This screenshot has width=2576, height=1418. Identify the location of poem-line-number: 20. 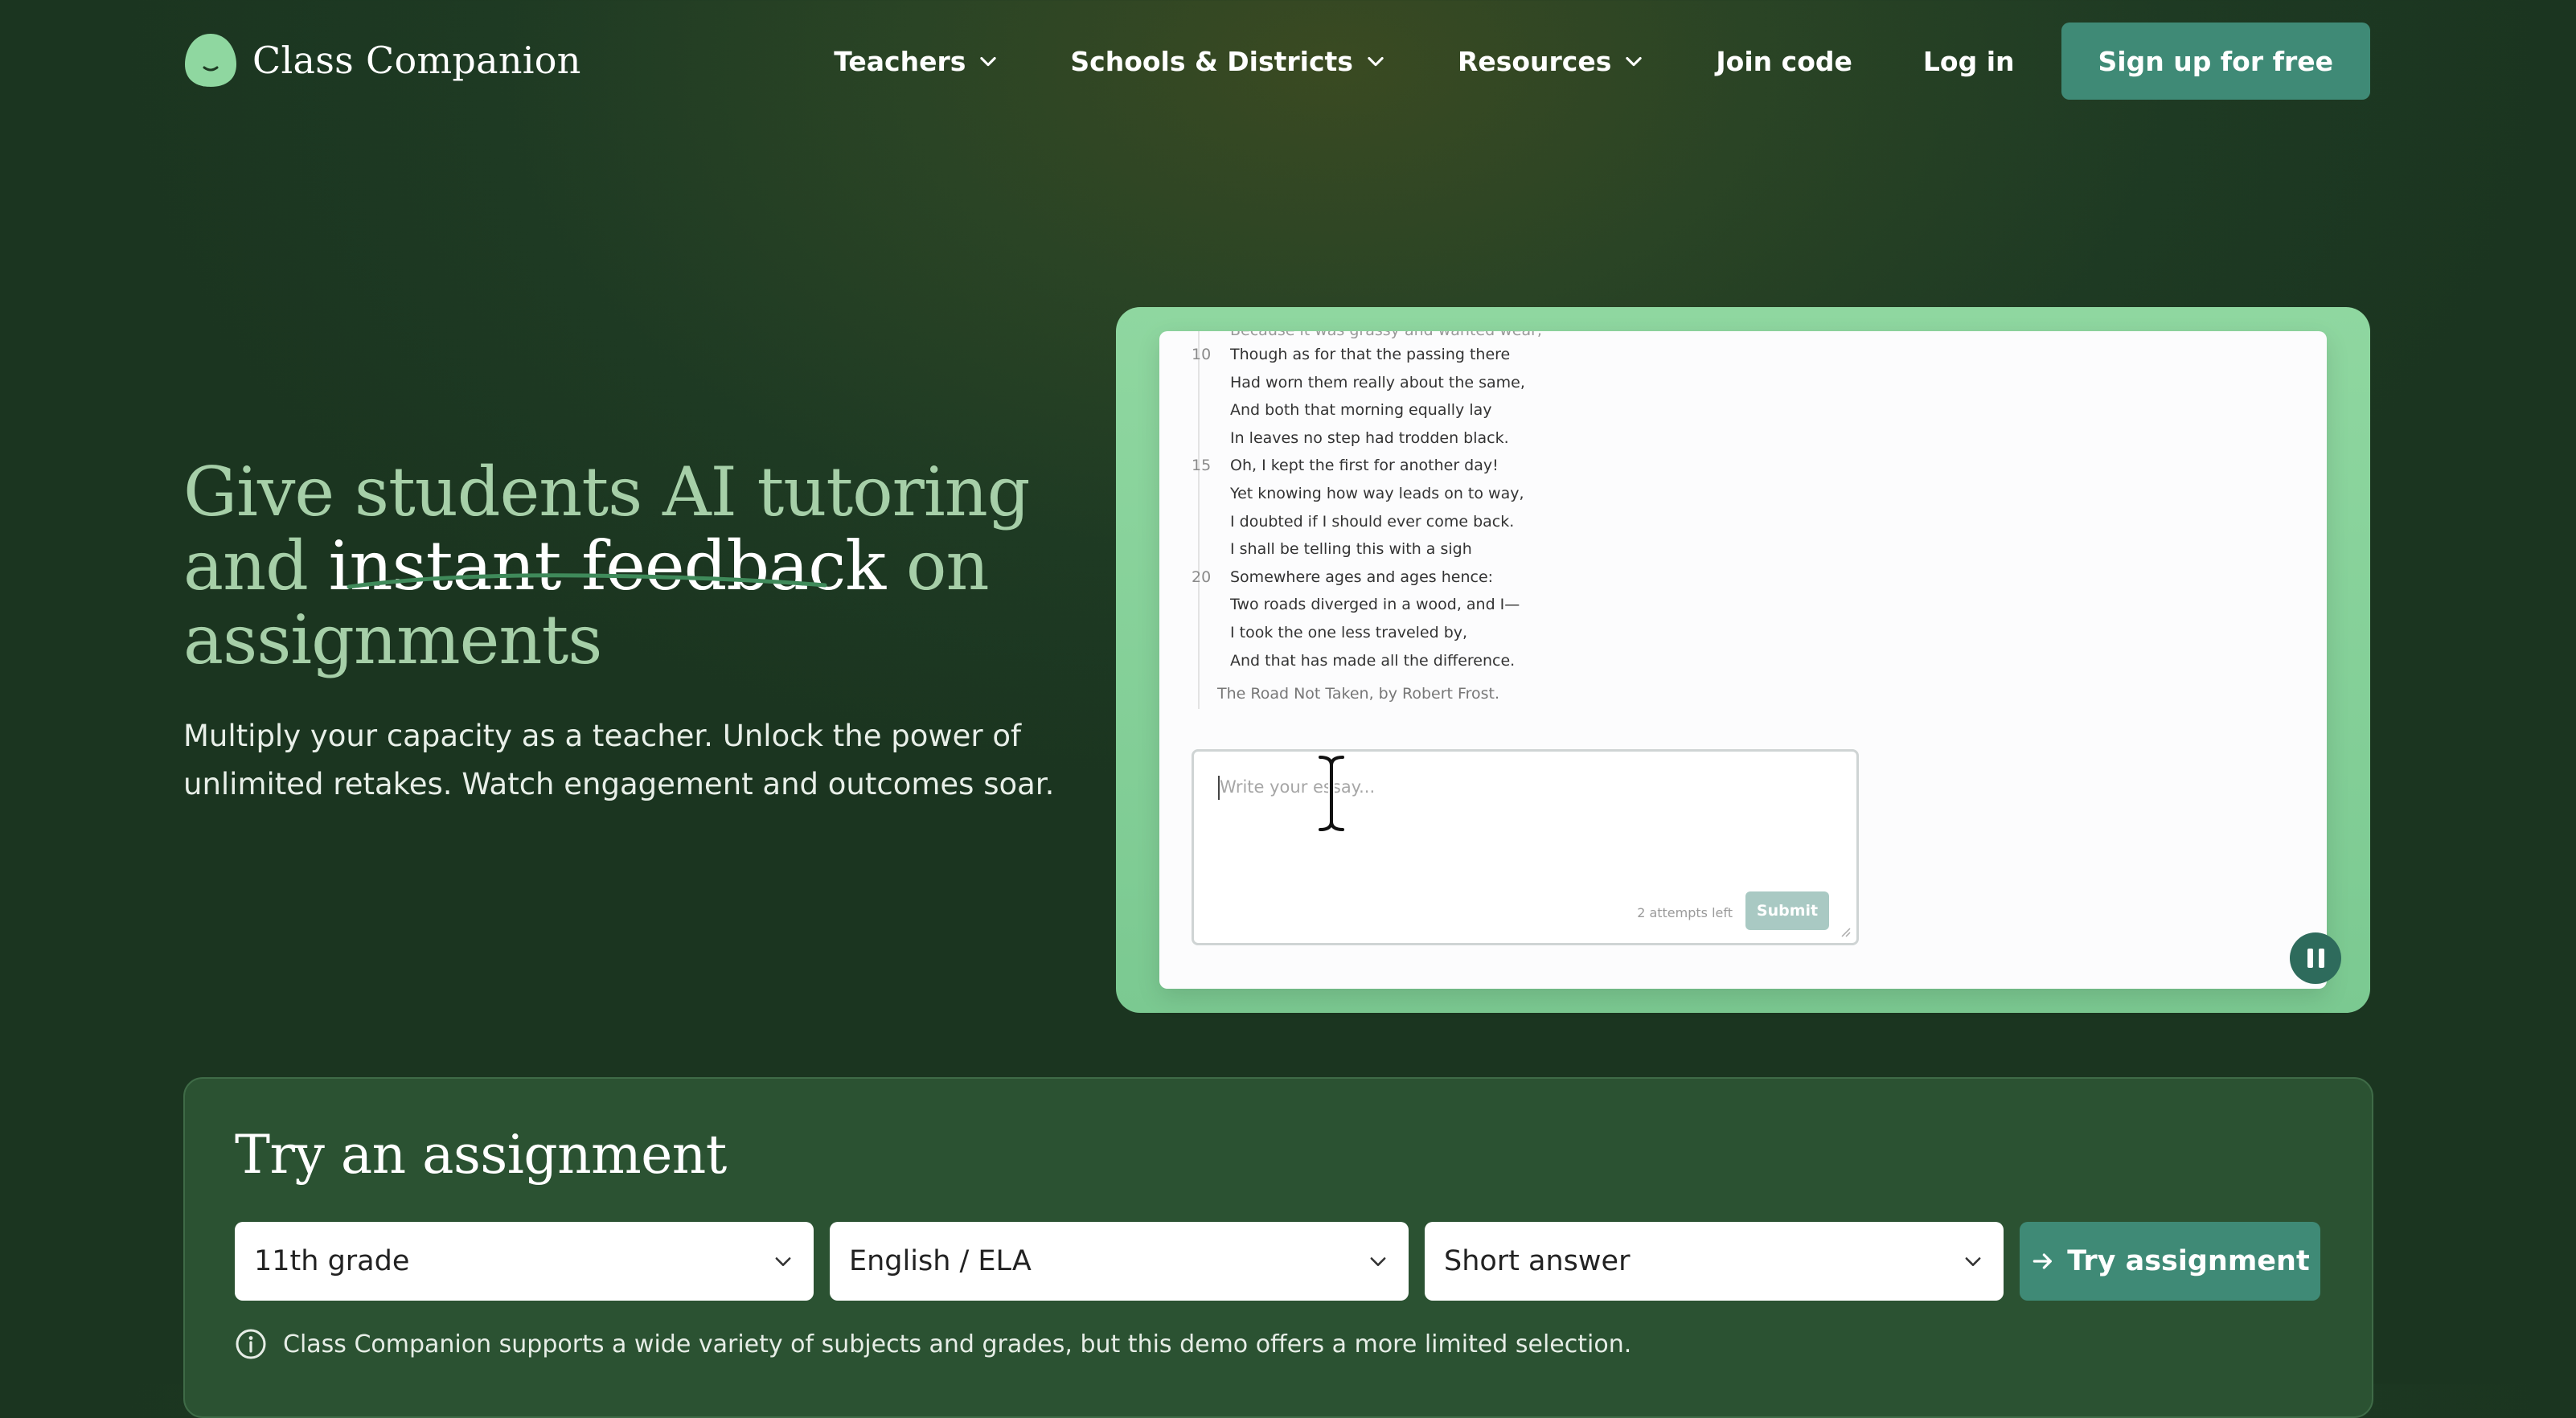
(1202, 577).